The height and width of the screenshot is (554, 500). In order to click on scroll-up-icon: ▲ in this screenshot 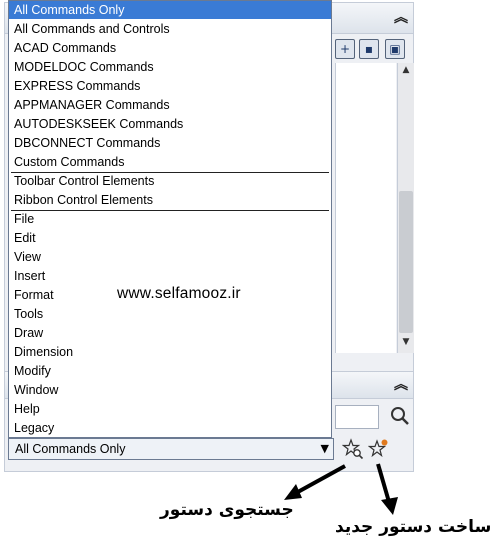, I will do `click(406, 72)`.